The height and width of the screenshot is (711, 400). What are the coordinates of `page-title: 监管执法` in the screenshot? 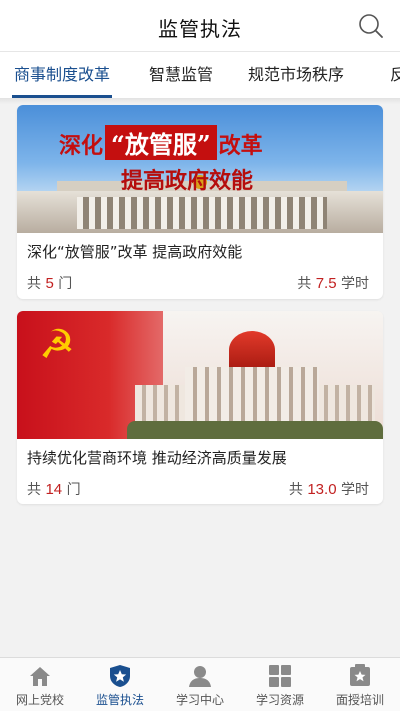 It's located at (200, 29).